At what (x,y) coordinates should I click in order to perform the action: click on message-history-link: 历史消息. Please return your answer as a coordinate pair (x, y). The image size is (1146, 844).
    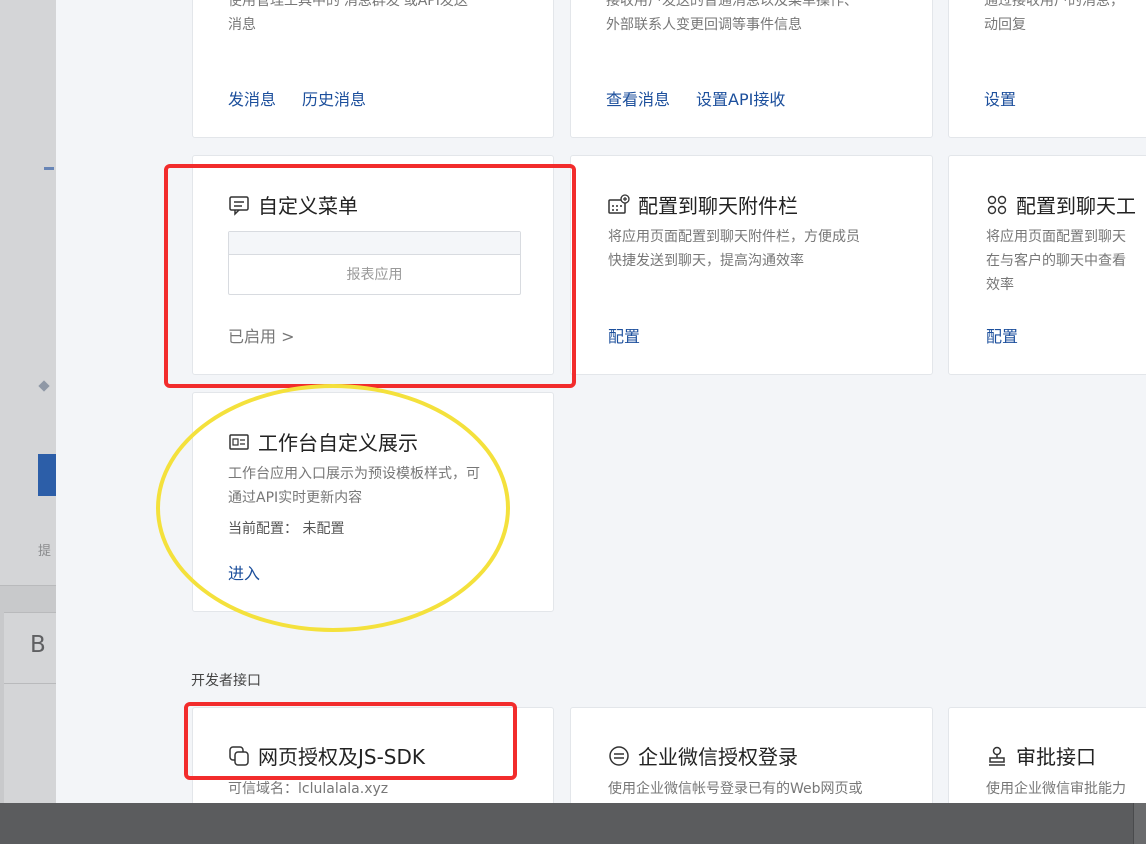
    Looking at the image, I should click on (334, 98).